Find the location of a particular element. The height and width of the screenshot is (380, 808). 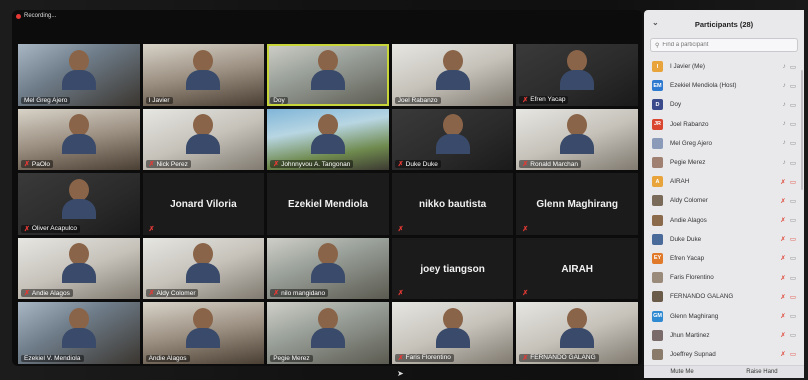

video-tile: ✗ nilo mangidano is located at coordinates (328, 268).